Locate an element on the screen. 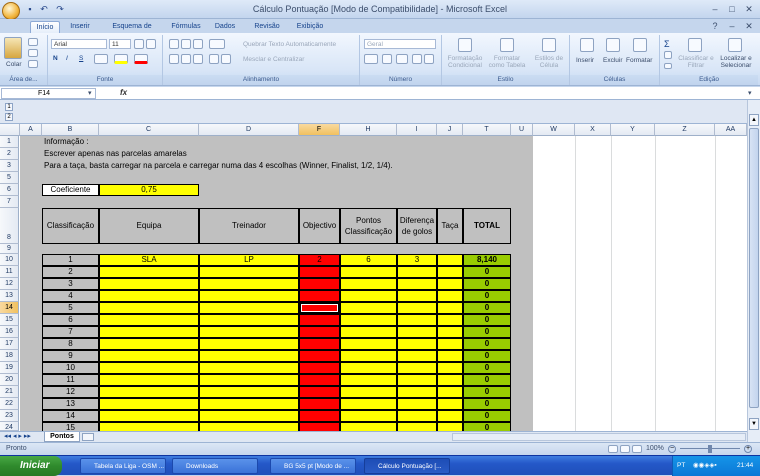  find-select-icon is located at coordinates (735, 45).